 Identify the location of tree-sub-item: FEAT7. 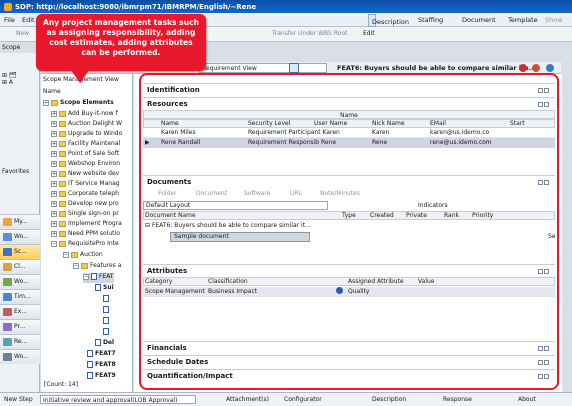
(101, 355).